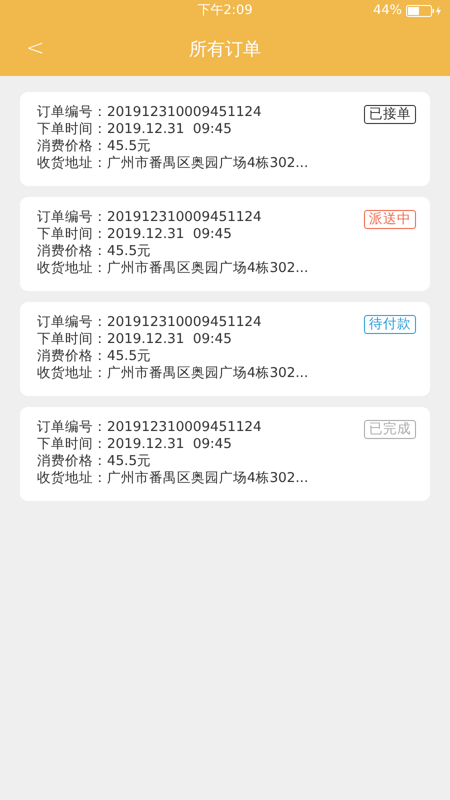 The width and height of the screenshot is (450, 800). Describe the element at coordinates (225, 11) in the screenshot. I see `status-time: 下午2:09` at that location.